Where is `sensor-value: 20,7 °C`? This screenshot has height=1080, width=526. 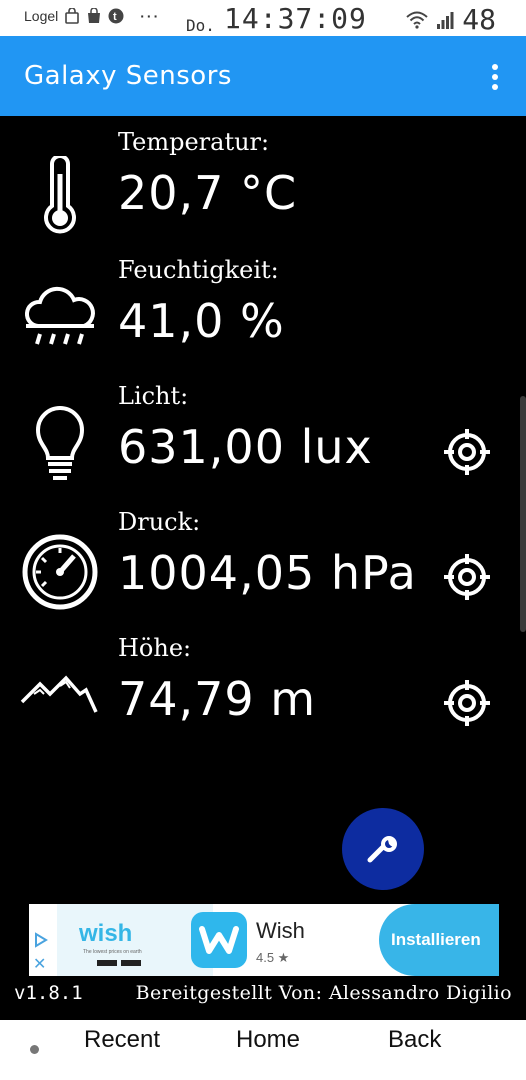
sensor-value: 20,7 °C is located at coordinates (208, 193).